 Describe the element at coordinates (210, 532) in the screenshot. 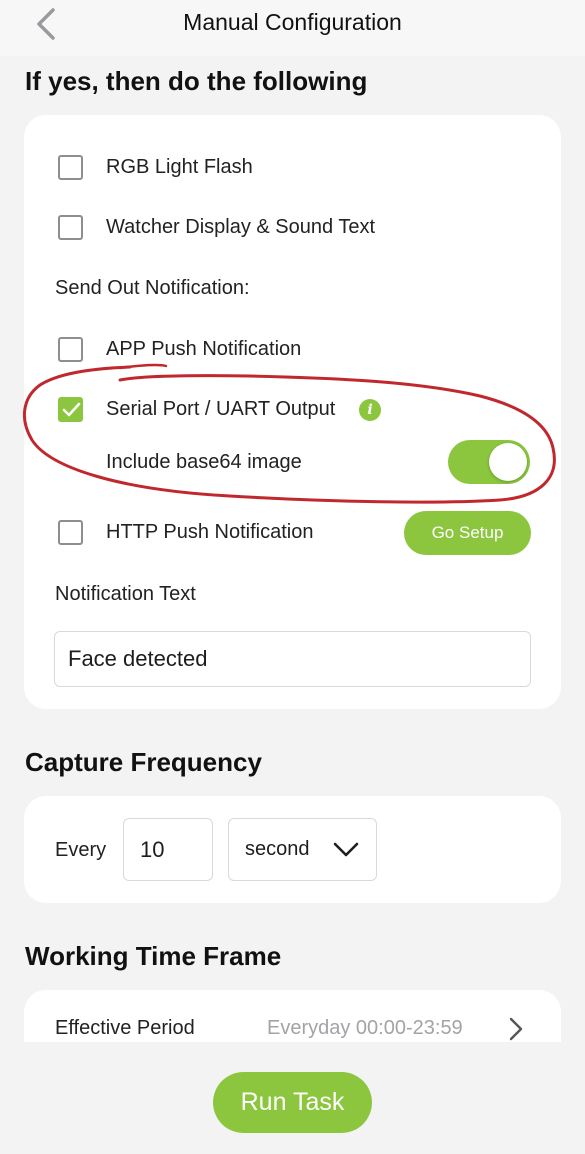

I see `http-push-label: HTTP Push Notification` at that location.